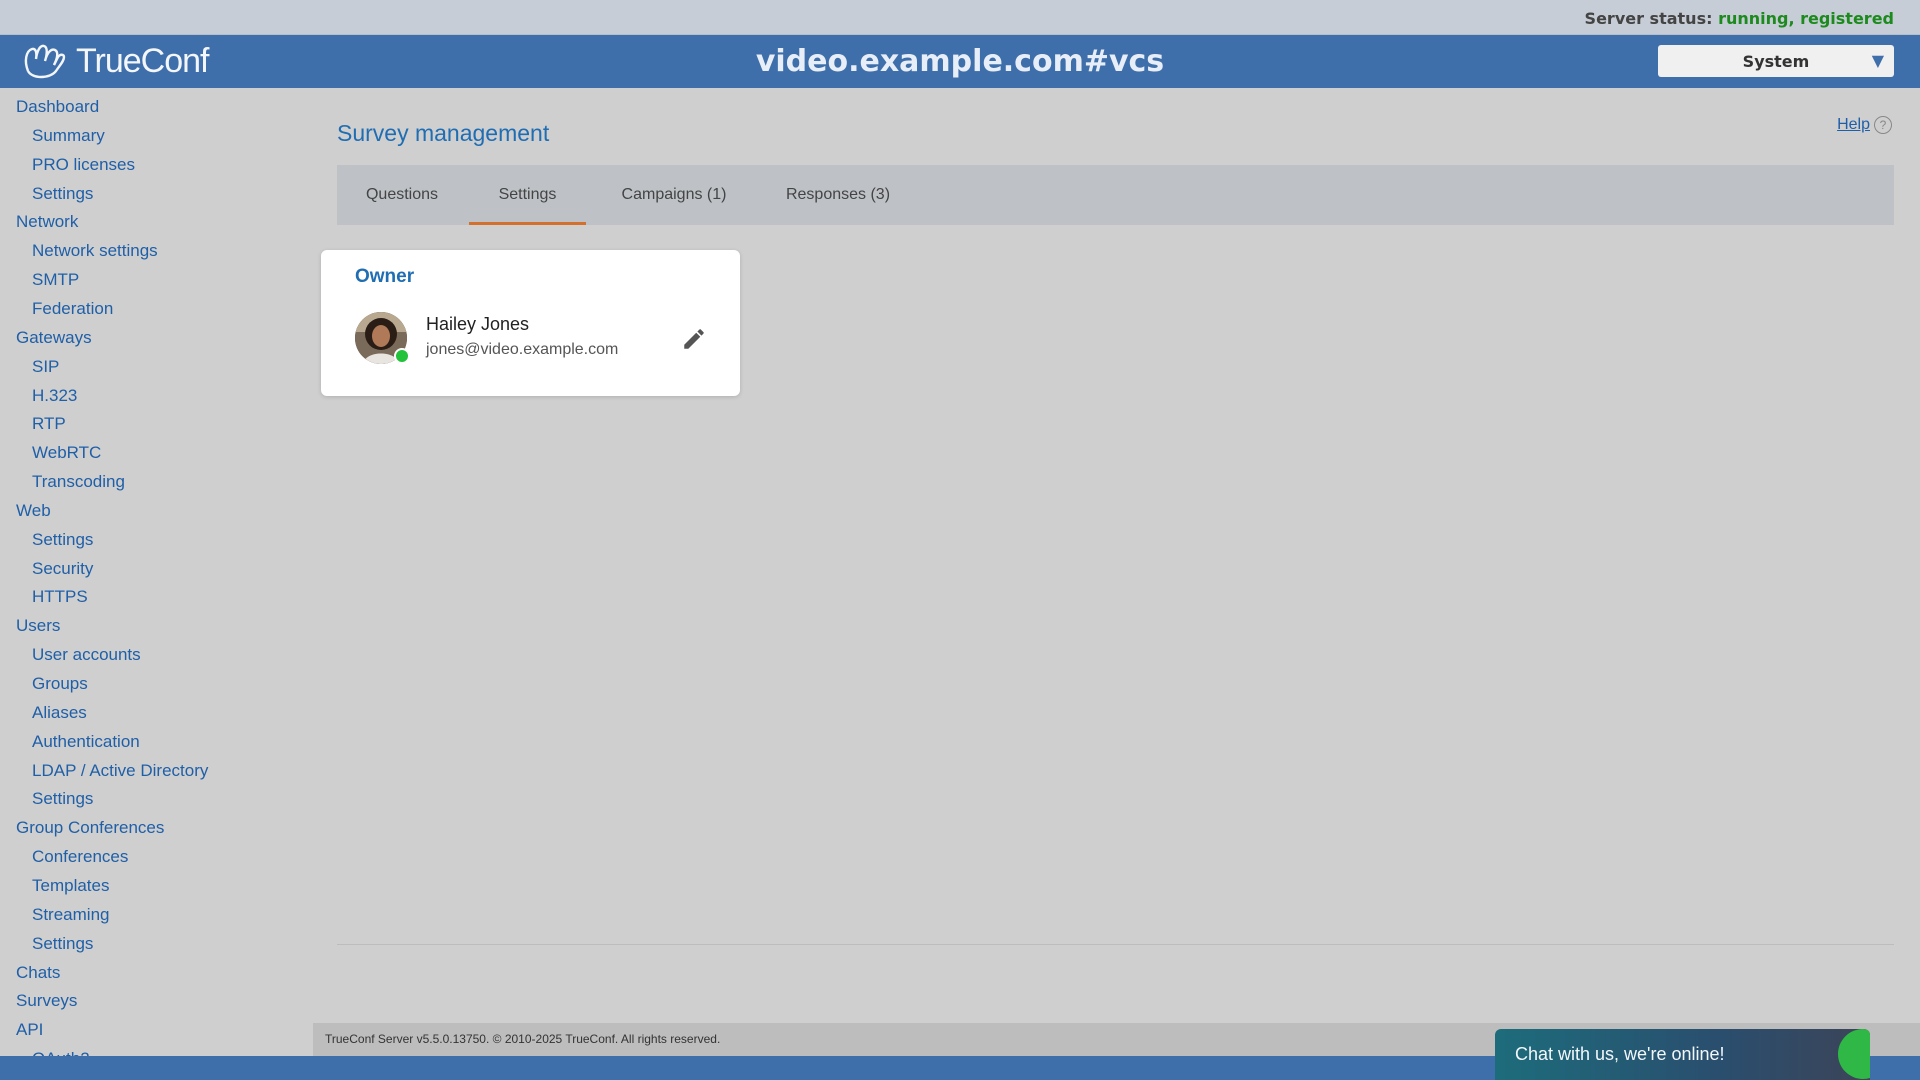  I want to click on sidebar-item-h-323: H.323, so click(54, 396).